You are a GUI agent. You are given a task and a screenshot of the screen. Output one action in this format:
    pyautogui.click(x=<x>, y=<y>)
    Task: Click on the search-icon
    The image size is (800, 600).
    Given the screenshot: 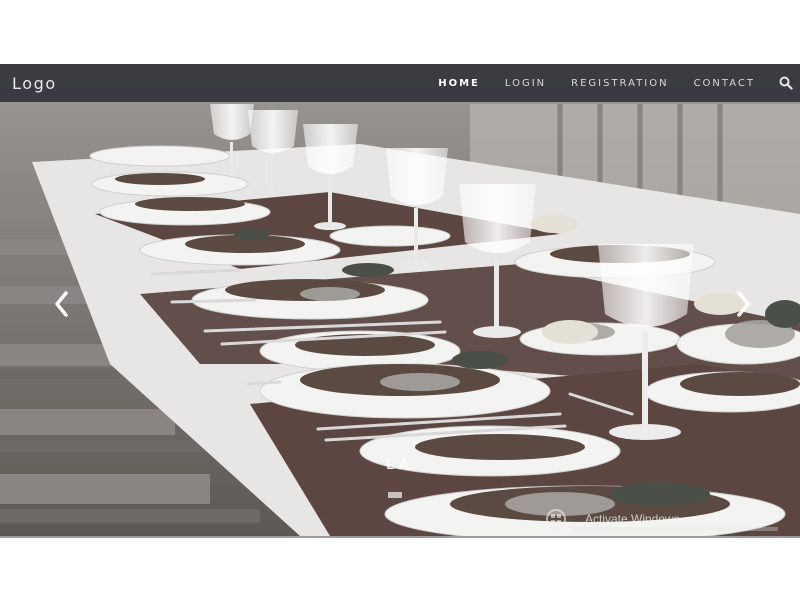 What is the action you would take?
    pyautogui.click(x=786, y=83)
    